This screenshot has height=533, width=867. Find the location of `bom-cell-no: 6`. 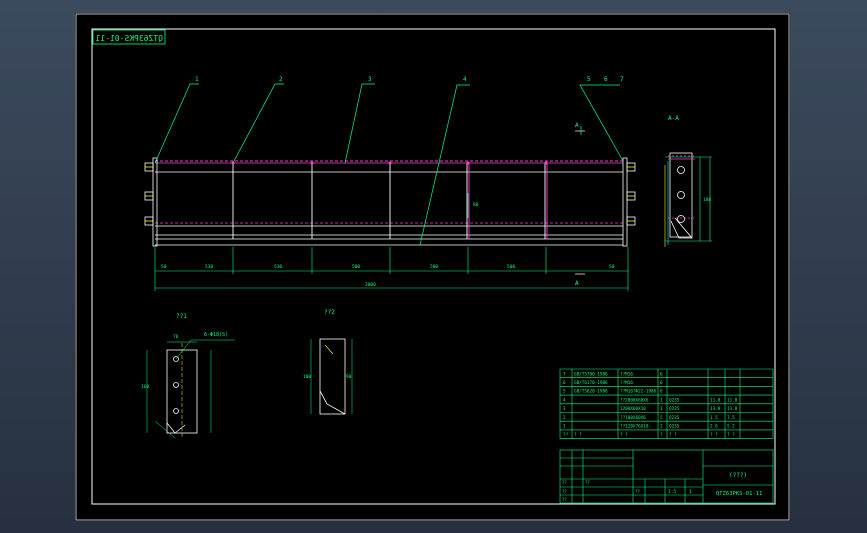

bom-cell-no: 6 is located at coordinates (564, 383).